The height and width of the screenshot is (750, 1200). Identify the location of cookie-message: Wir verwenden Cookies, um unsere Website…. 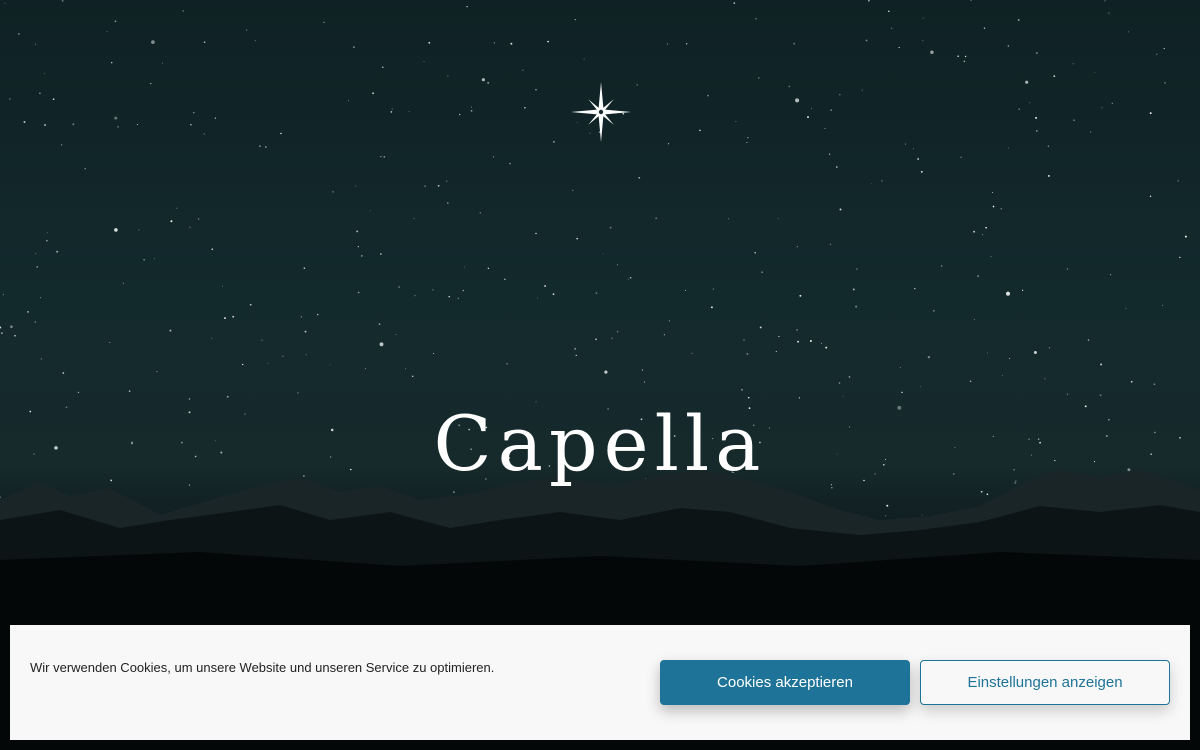
(262, 667).